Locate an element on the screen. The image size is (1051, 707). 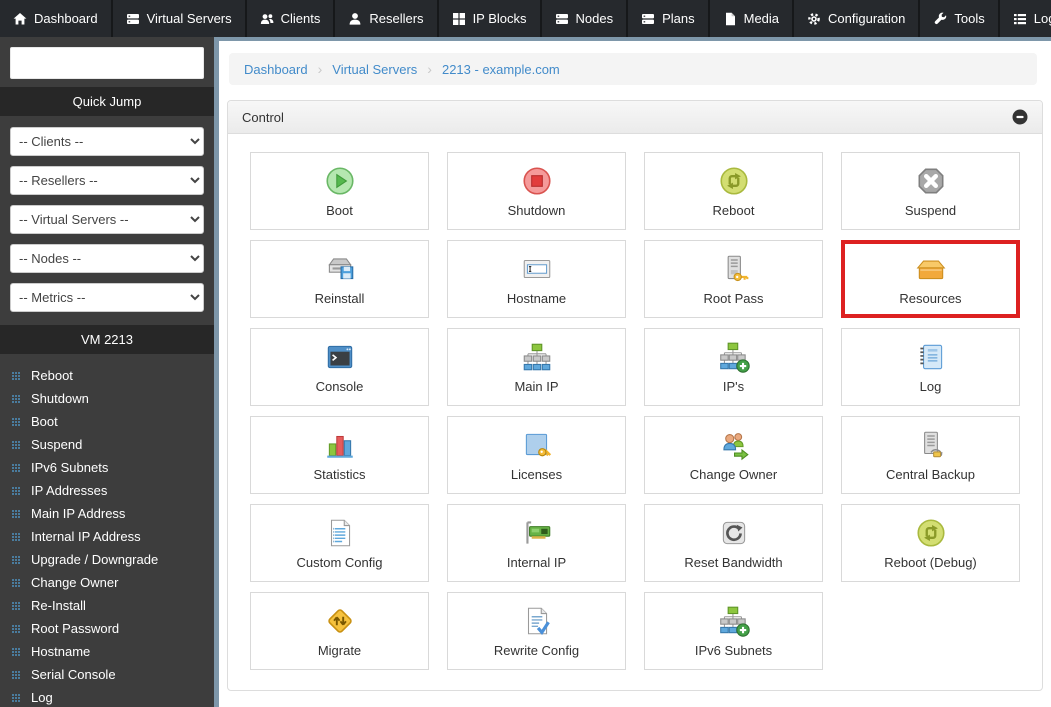
control-button-root-pass: Root Pass is located at coordinates (733, 279).